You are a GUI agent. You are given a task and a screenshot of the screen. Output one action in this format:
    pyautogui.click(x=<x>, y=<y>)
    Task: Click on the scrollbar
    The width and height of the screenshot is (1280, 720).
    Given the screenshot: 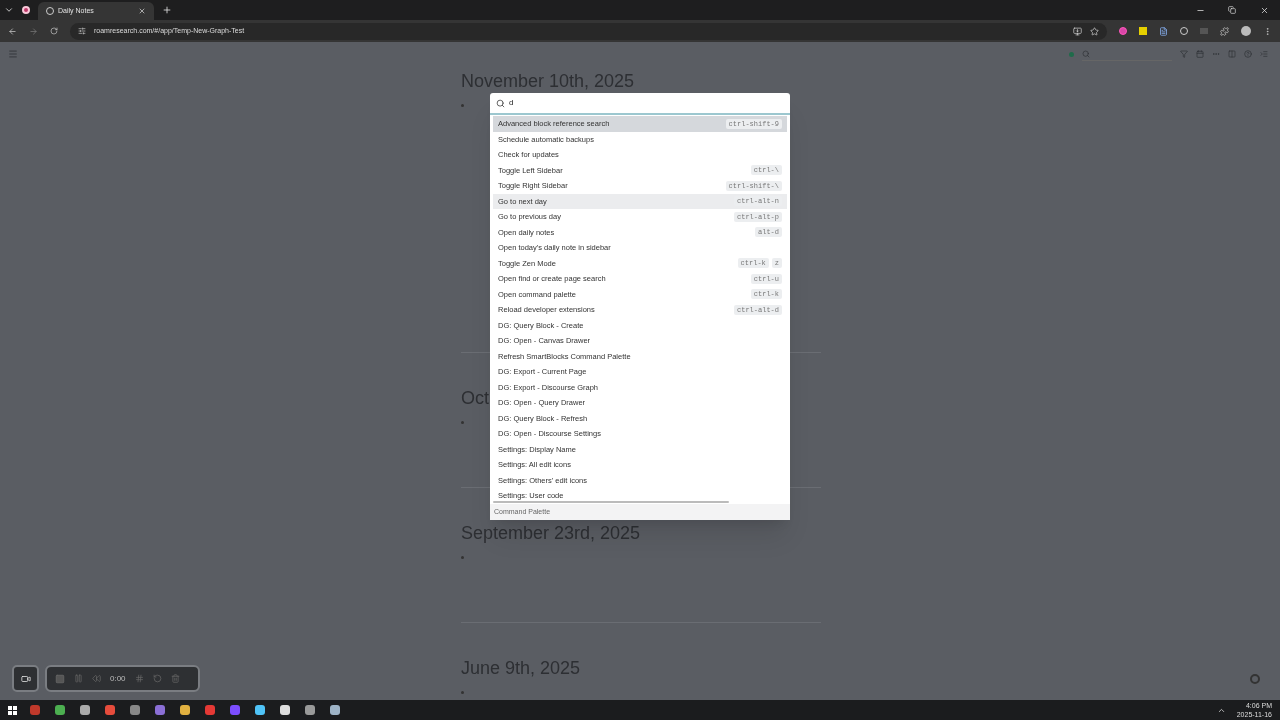 What is the action you would take?
    pyautogui.click(x=611, y=502)
    